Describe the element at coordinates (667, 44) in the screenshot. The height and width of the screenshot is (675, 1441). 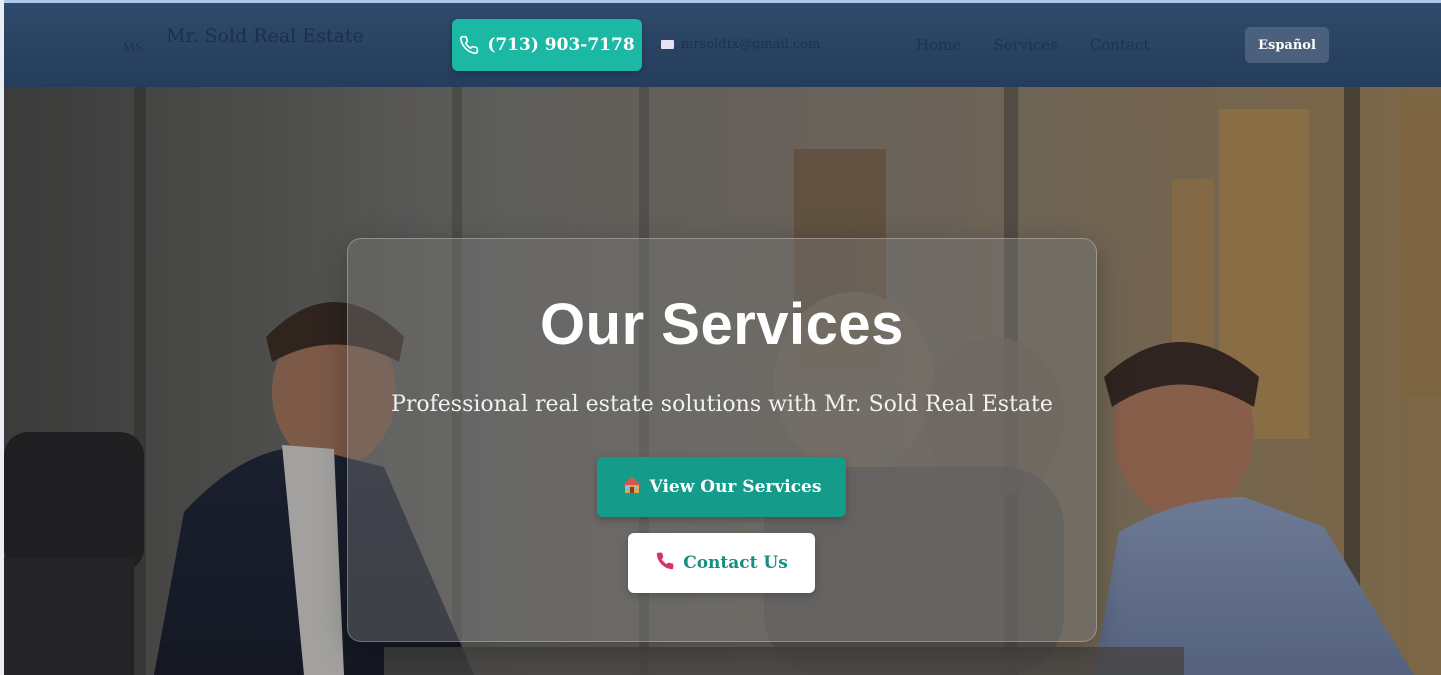
I see `envelope-icon` at that location.